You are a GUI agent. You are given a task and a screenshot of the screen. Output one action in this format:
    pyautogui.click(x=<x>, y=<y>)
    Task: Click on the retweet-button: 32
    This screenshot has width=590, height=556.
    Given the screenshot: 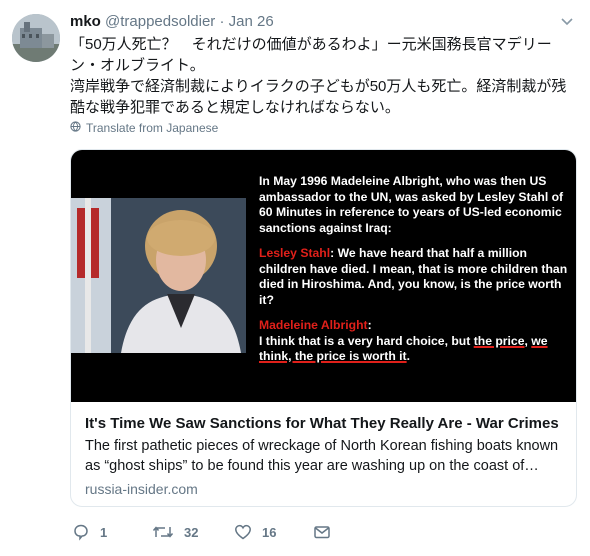 What is the action you would take?
    pyautogui.click(x=175, y=532)
    